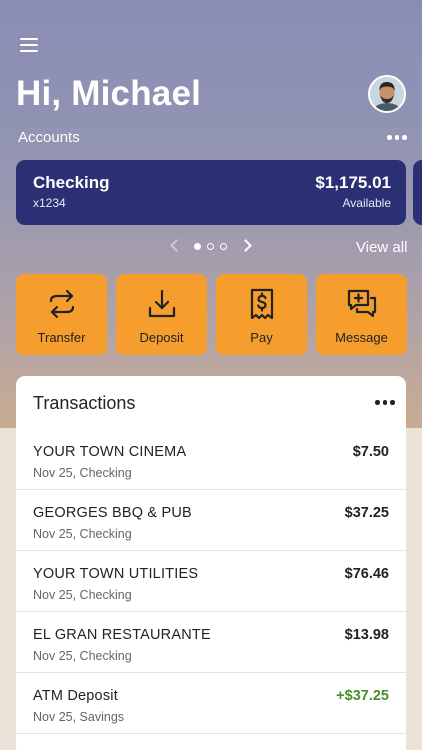 Image resolution: width=422 pixels, height=750 pixels. I want to click on transaction-merchant: ATM Deposit, so click(75, 696).